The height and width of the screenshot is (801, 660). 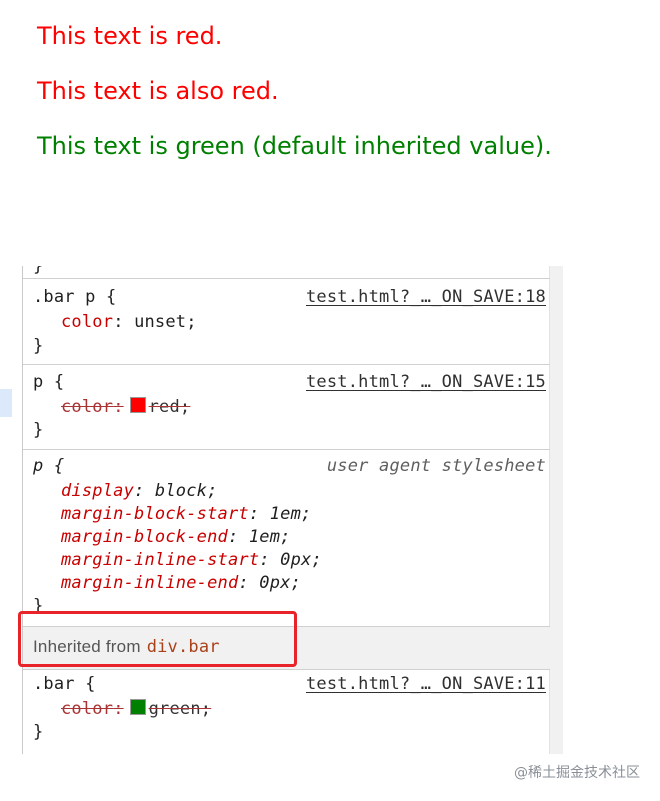 I want to click on property-value: unset;, so click(x=165, y=322).